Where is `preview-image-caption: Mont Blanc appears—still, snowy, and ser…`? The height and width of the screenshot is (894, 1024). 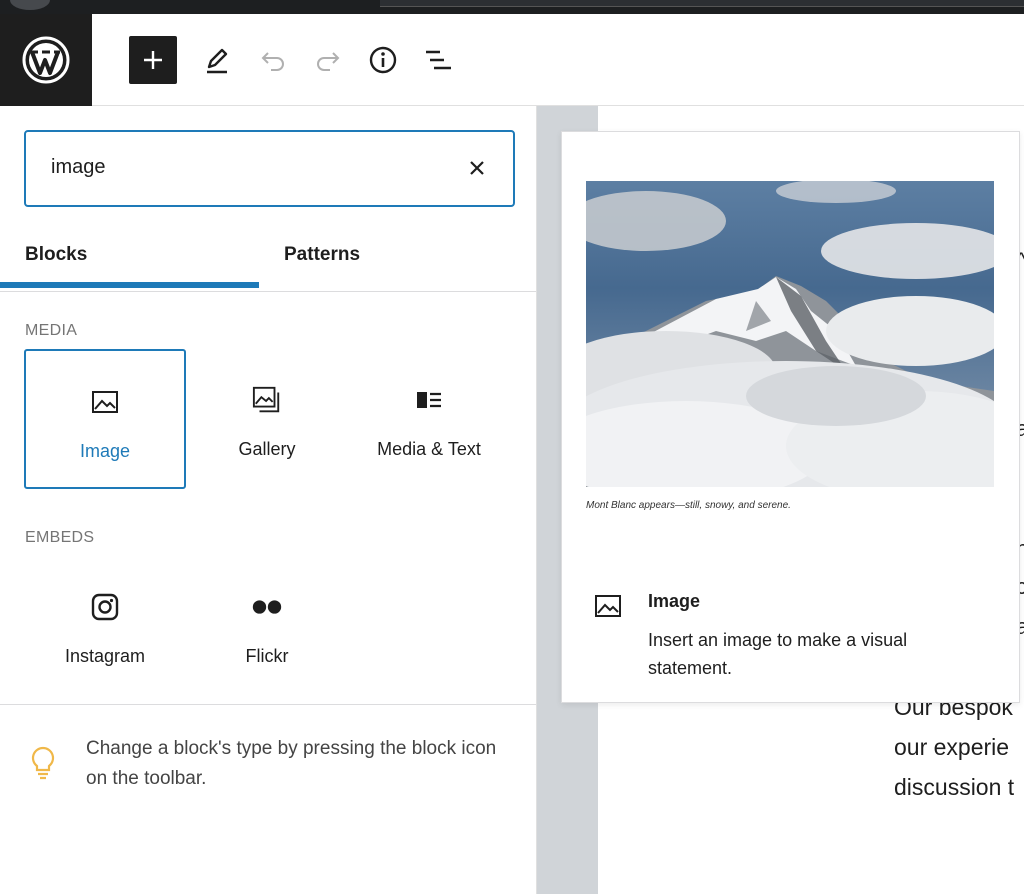
preview-image-caption: Mont Blanc appears—still, snowy, and ser… is located at coordinates (688, 505).